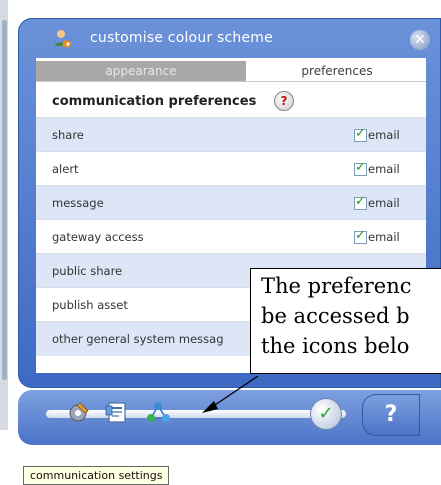 This screenshot has width=441, height=485. I want to click on background-window-strip, so click(4, 200).